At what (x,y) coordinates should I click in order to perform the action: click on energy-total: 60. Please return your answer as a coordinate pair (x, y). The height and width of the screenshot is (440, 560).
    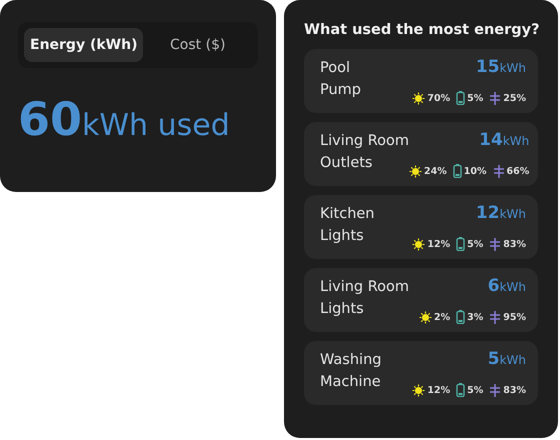
    Looking at the image, I should click on (50, 119).